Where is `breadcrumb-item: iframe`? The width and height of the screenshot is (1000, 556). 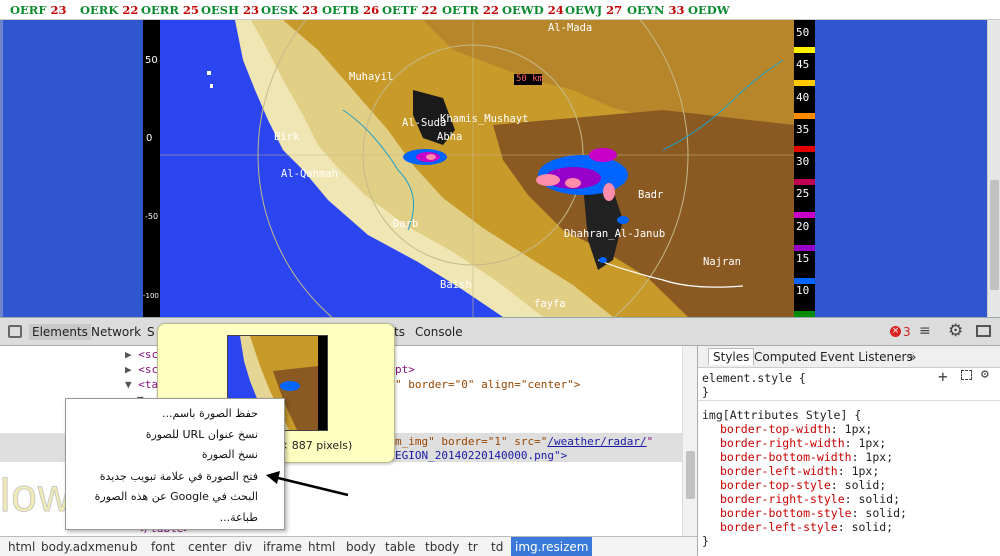
breadcrumb-item: iframe is located at coordinates (282, 547).